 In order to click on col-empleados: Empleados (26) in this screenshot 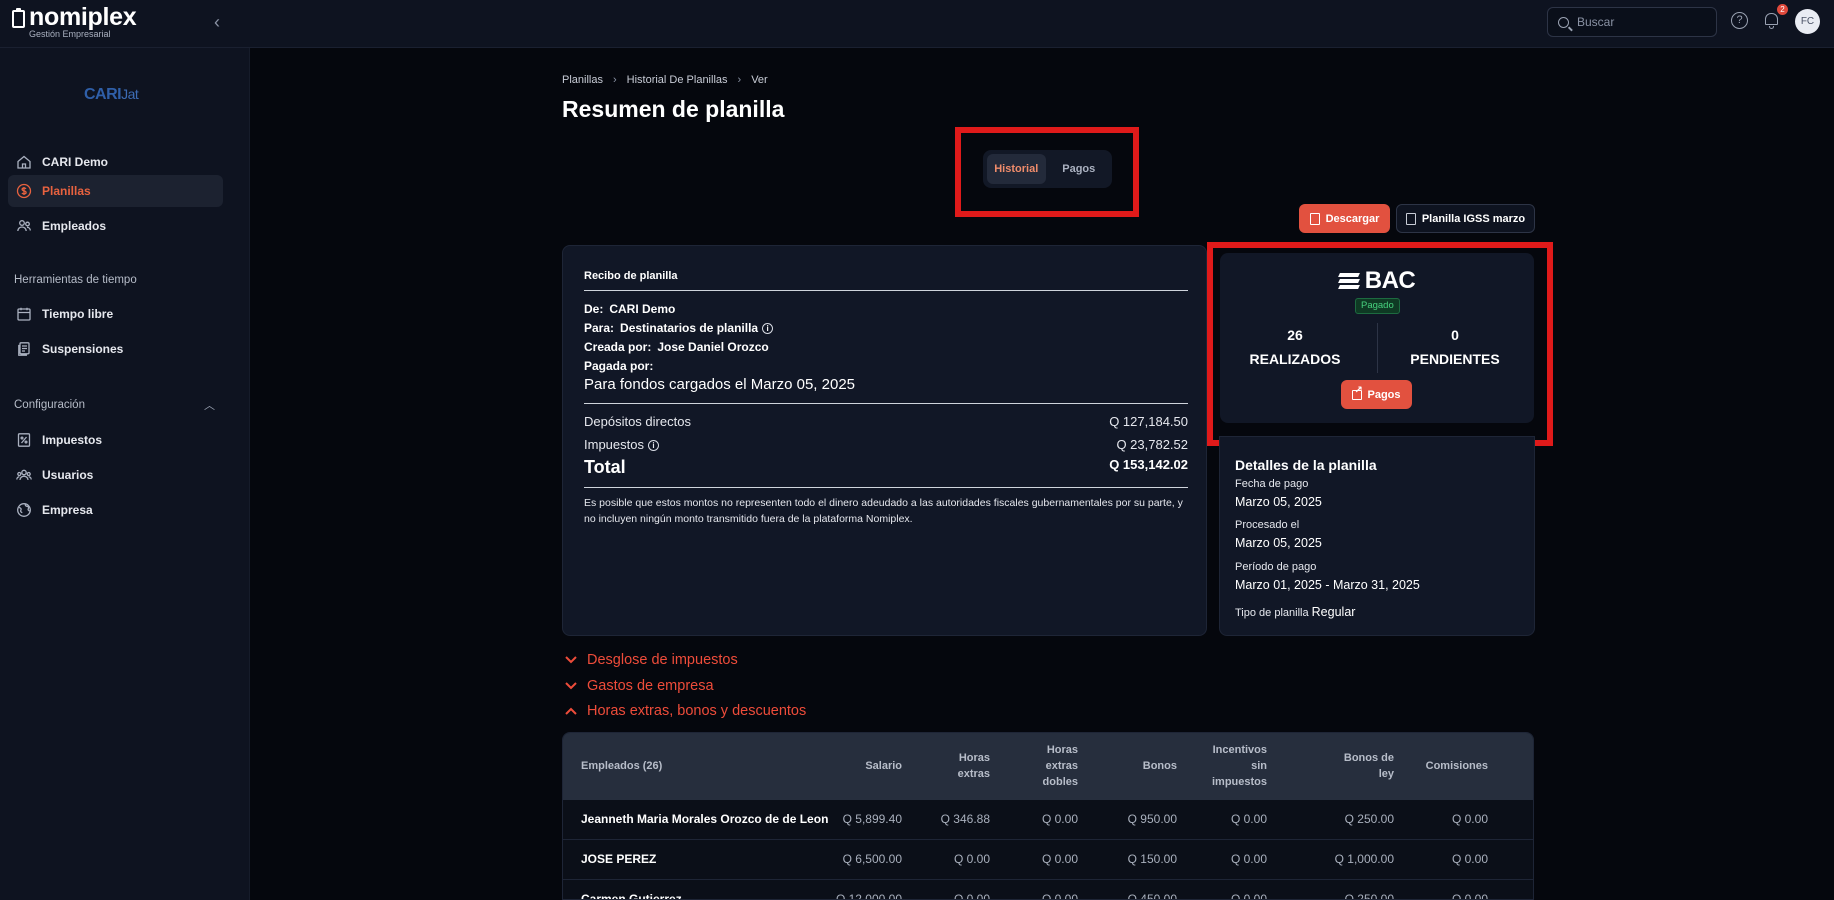, I will do `click(621, 766)`.